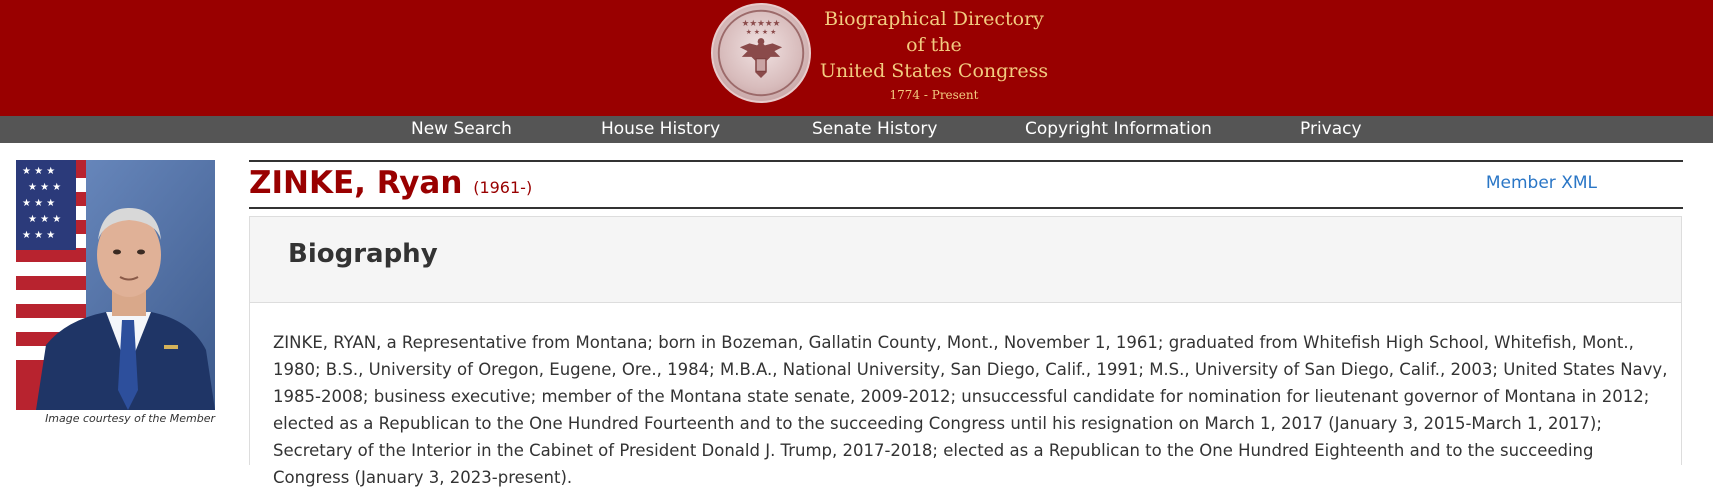  What do you see at coordinates (965, 260) in the screenshot?
I see `biography-panel-header` at bounding box center [965, 260].